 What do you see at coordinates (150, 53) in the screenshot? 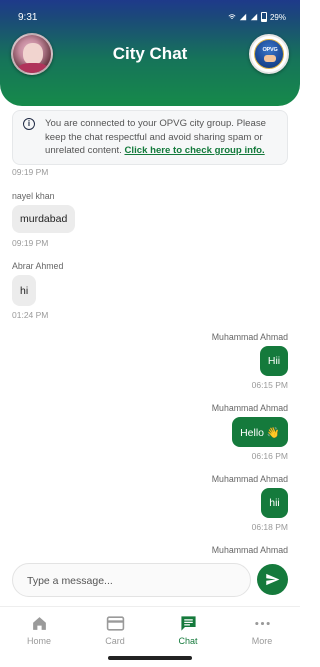
I see `app-header: 9:31 29% City Chat OPVG` at bounding box center [150, 53].